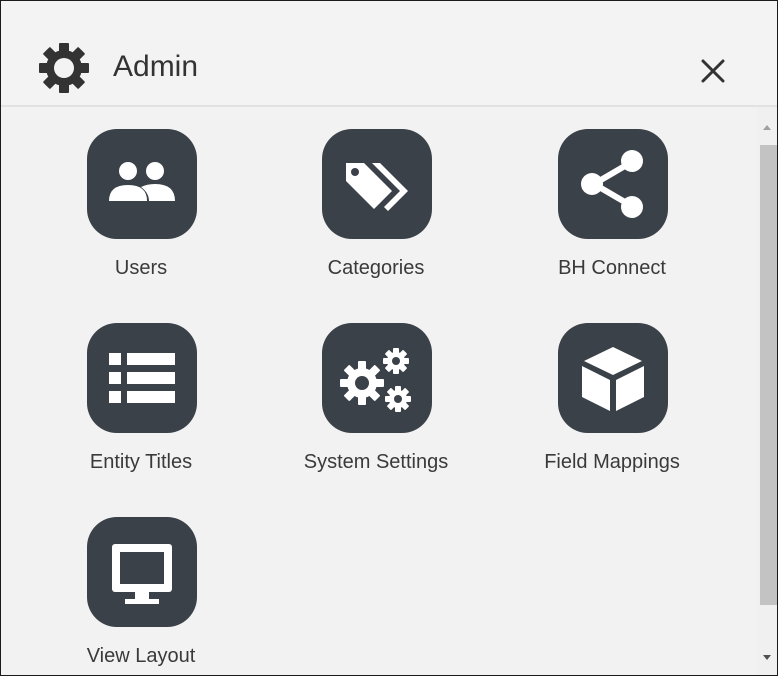  Describe the element at coordinates (713, 71) in the screenshot. I see `close-icon` at that location.